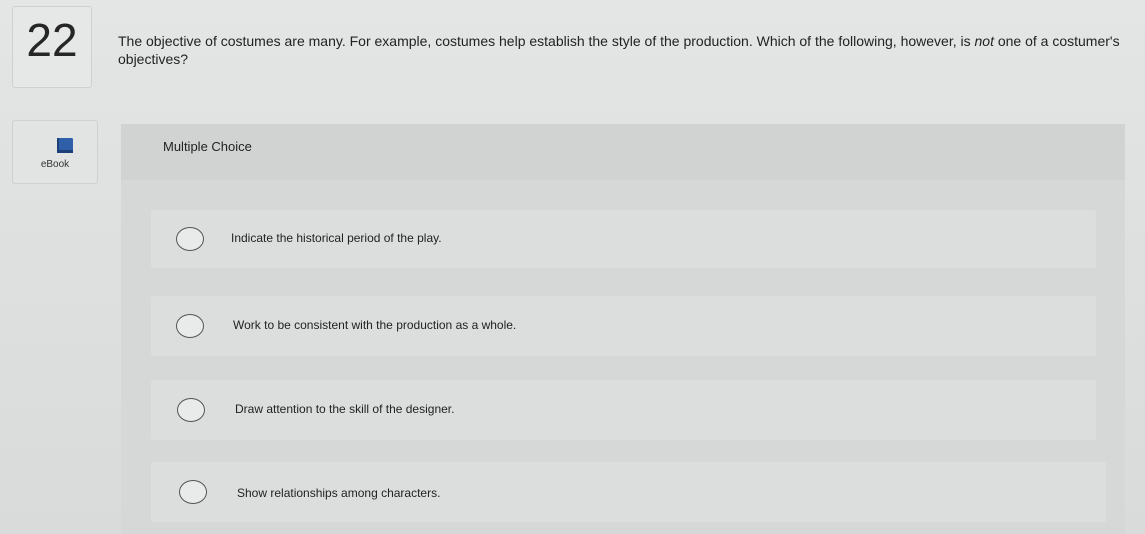  What do you see at coordinates (55, 164) in the screenshot?
I see `ebook-label: eBook` at bounding box center [55, 164].